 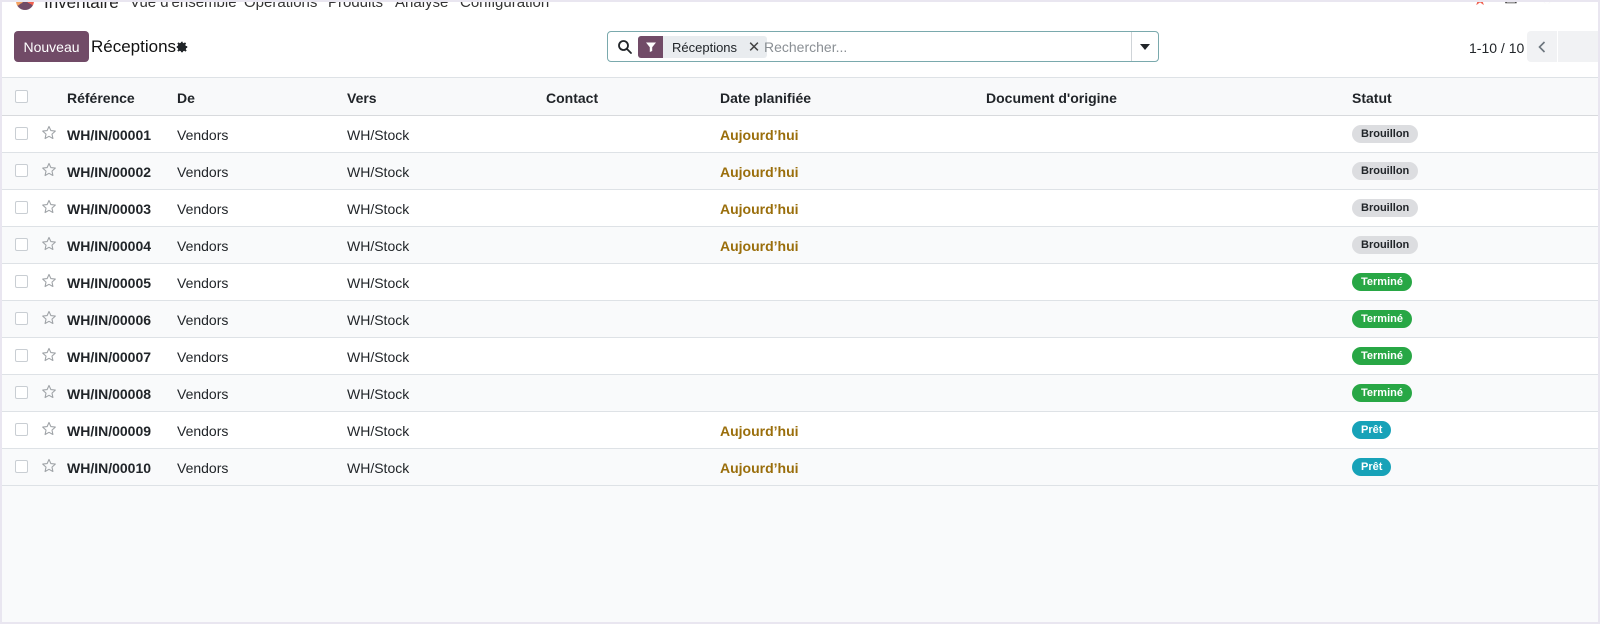 I want to click on chevron-left-icon, so click(x=1542, y=46).